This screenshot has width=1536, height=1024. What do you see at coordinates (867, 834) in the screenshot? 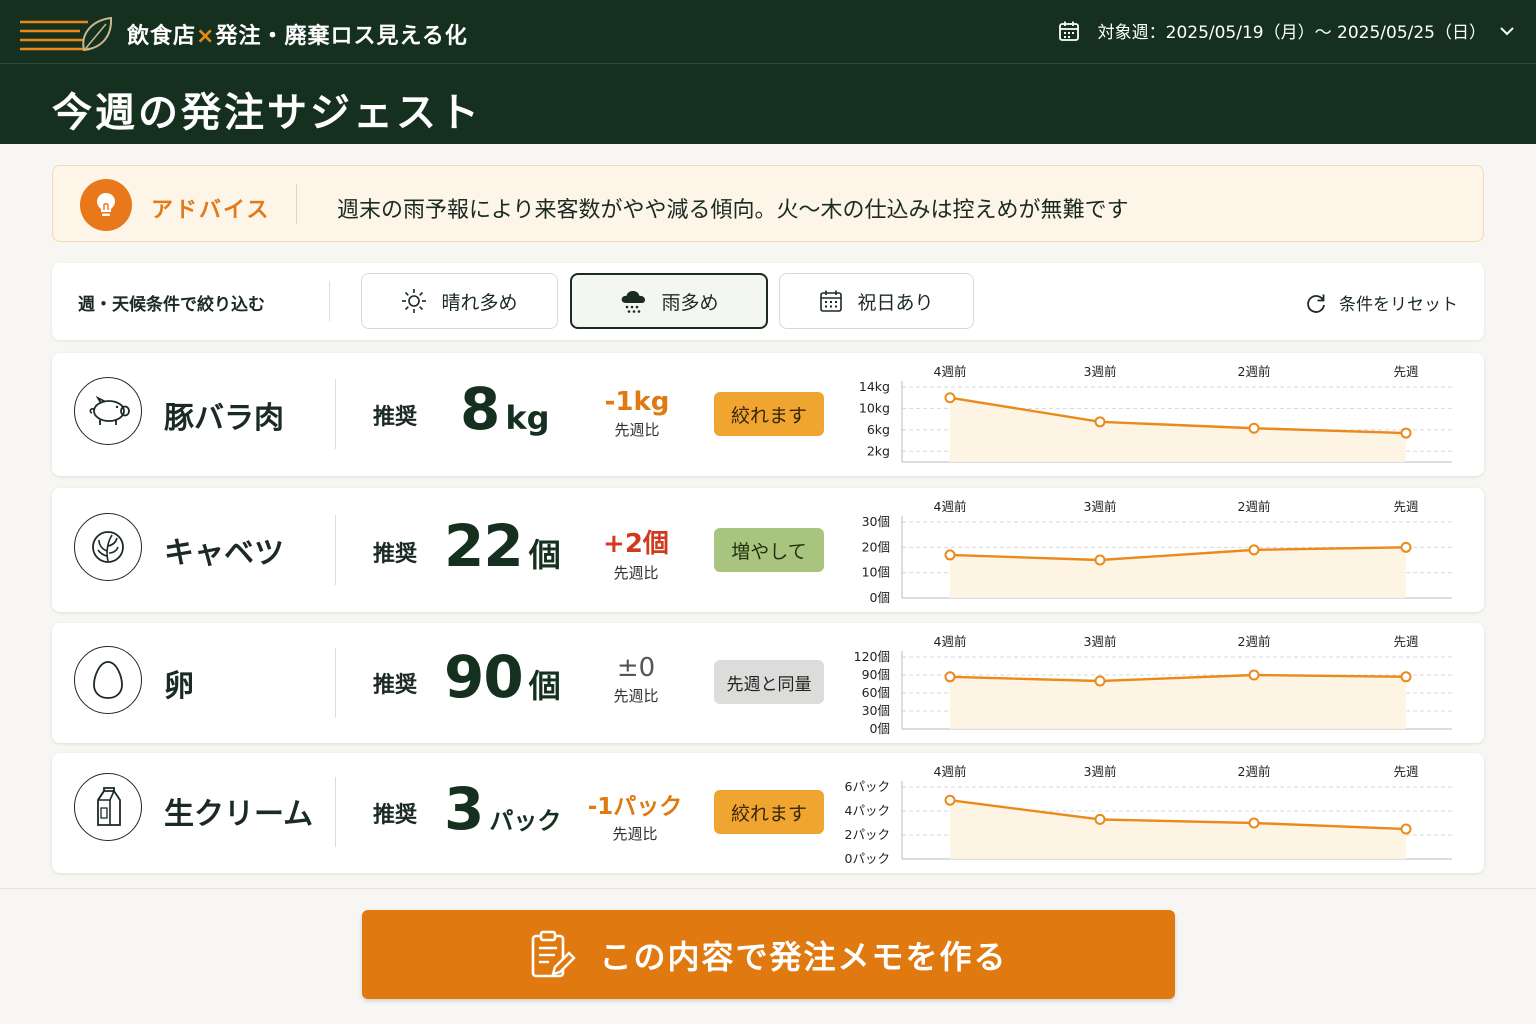
I see `y-tick-label: 2パック` at bounding box center [867, 834].